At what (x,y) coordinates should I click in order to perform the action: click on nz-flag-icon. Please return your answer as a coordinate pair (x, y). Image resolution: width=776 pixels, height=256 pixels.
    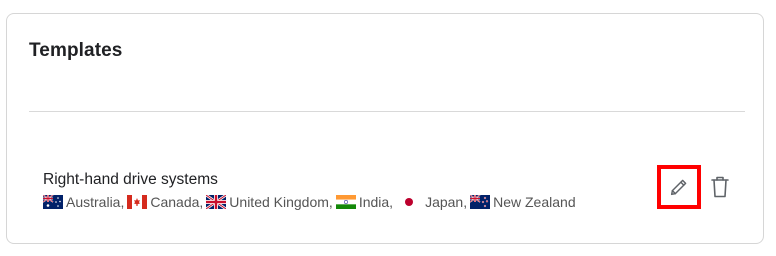
    Looking at the image, I should click on (480, 202).